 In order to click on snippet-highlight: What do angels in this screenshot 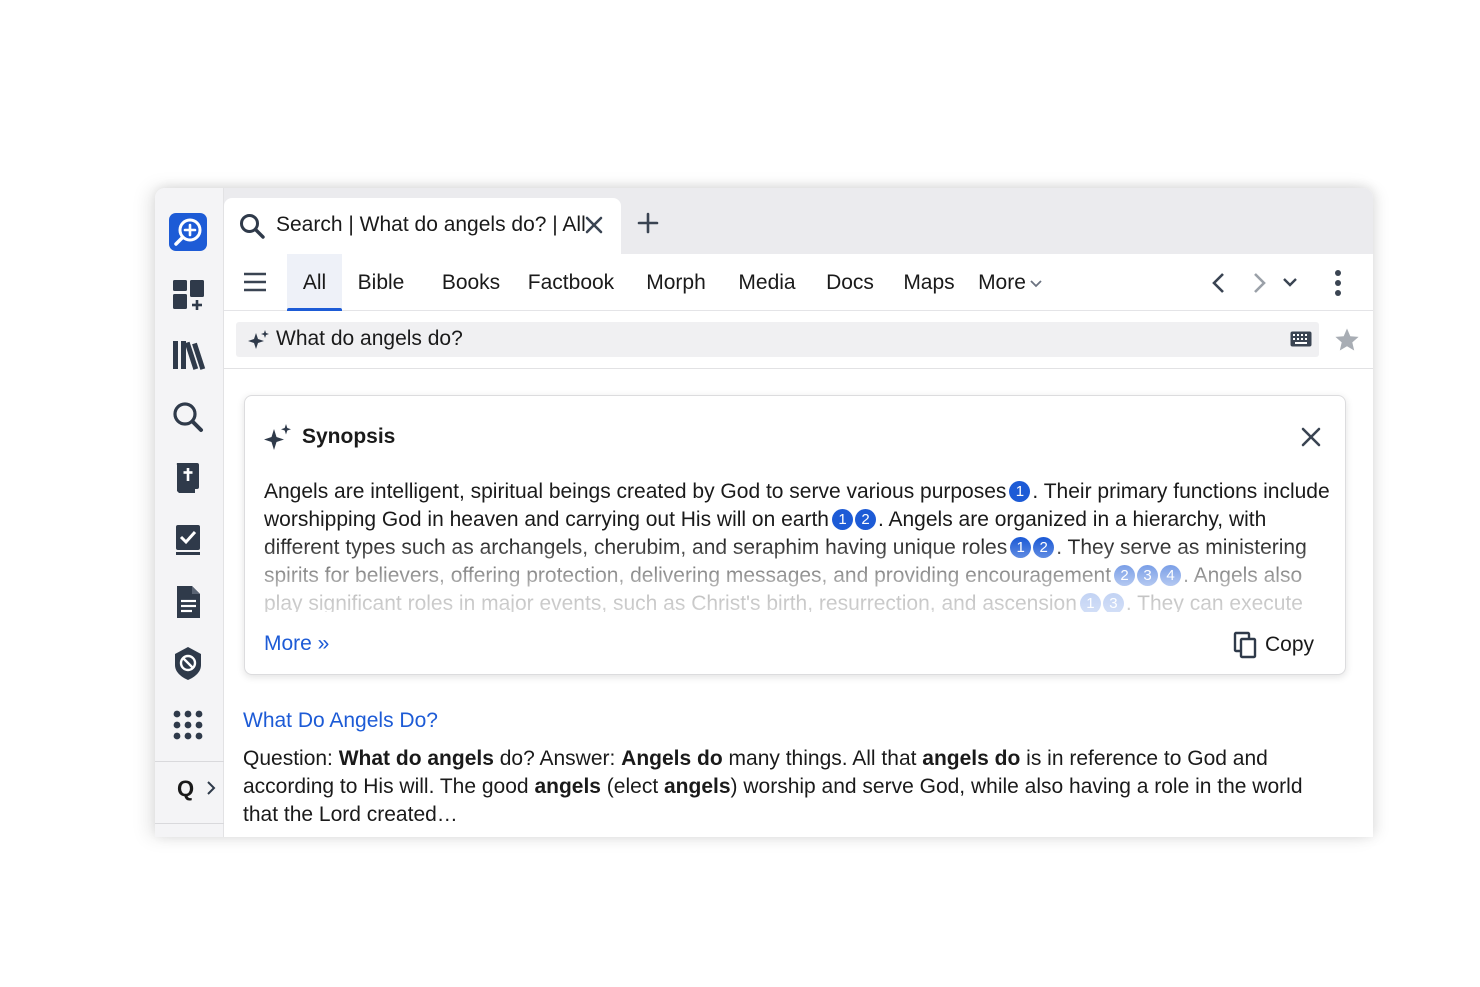, I will do `click(416, 758)`.